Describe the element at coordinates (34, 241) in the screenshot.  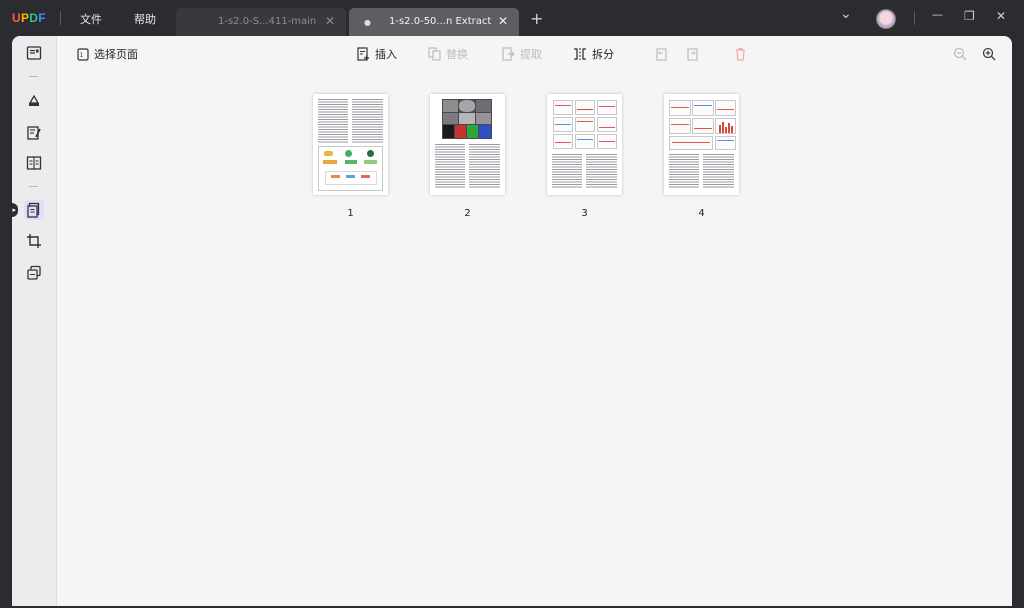
I see `crop-icon` at that location.